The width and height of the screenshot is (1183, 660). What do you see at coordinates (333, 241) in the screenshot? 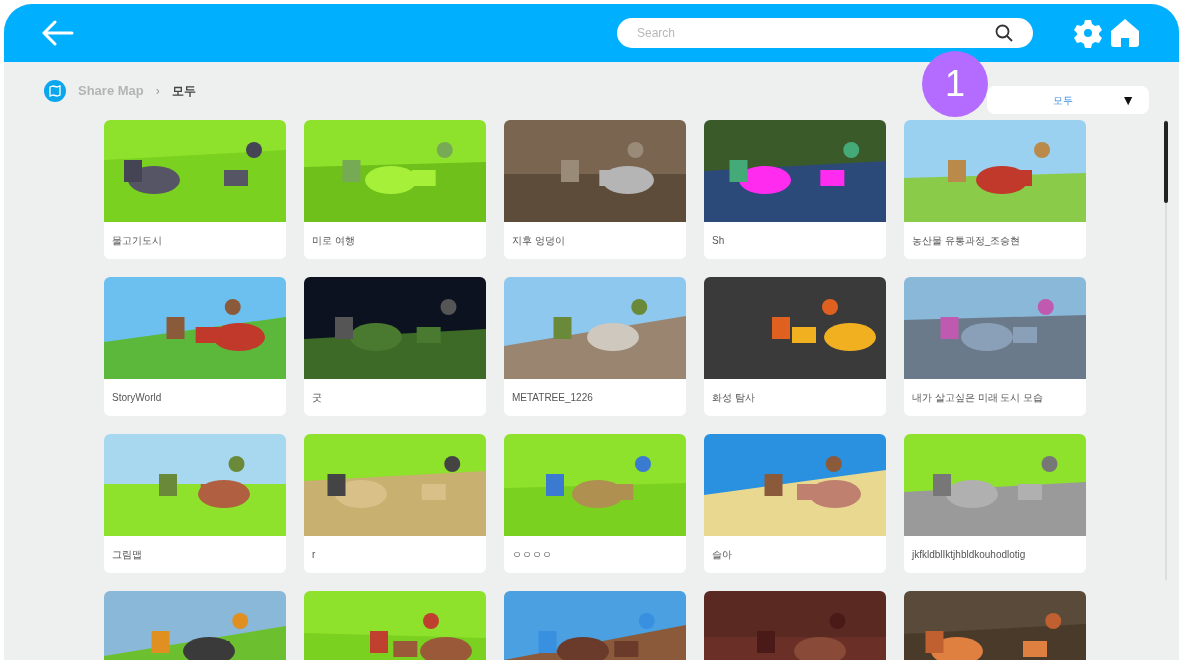
I see `map-title: 미로 여행` at bounding box center [333, 241].